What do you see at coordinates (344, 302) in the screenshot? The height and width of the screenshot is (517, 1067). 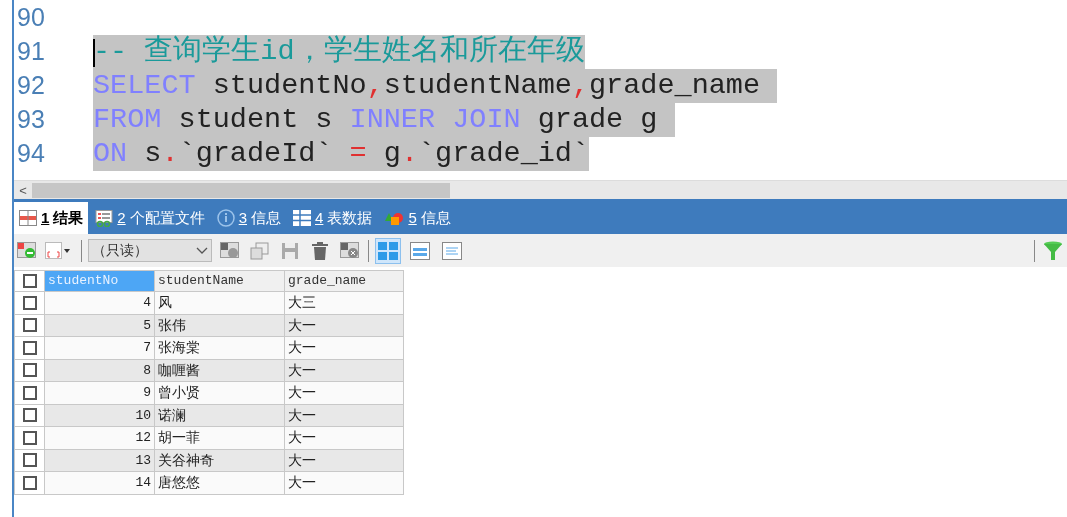 I see `table-cell: 大三` at bounding box center [344, 302].